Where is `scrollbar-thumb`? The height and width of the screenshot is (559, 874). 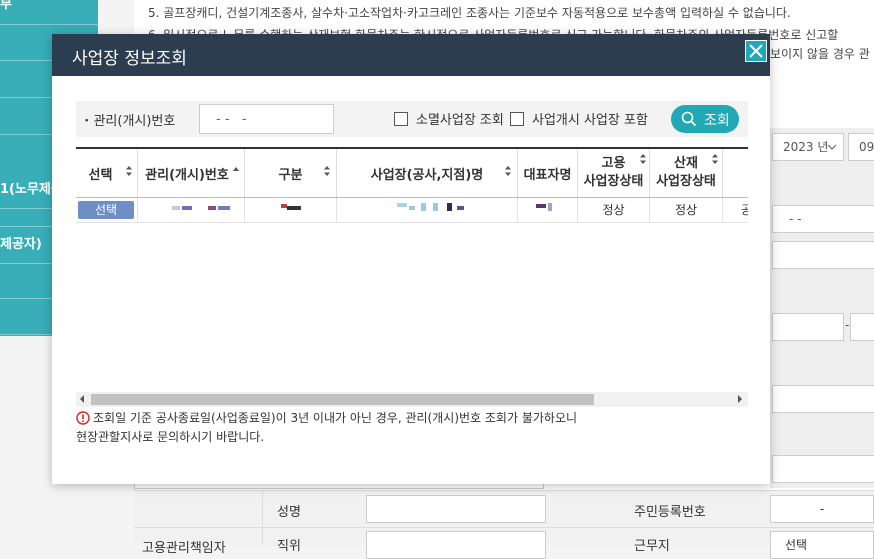 scrollbar-thumb is located at coordinates (342, 399).